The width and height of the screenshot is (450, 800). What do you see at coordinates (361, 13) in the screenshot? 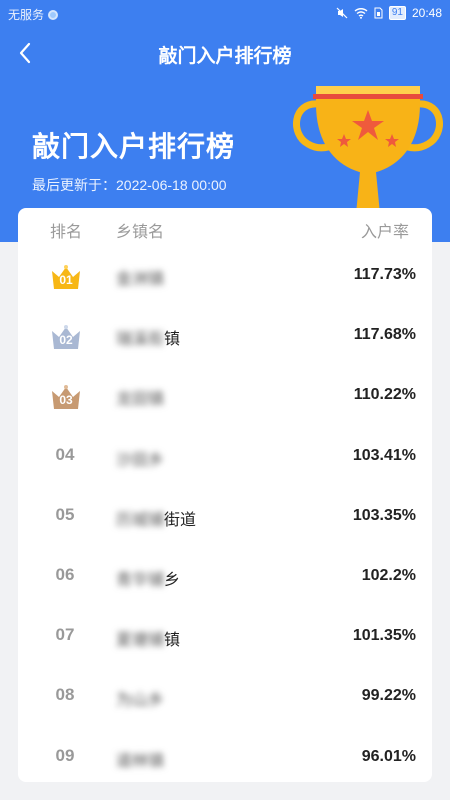
I see `wifi-icon` at bounding box center [361, 13].